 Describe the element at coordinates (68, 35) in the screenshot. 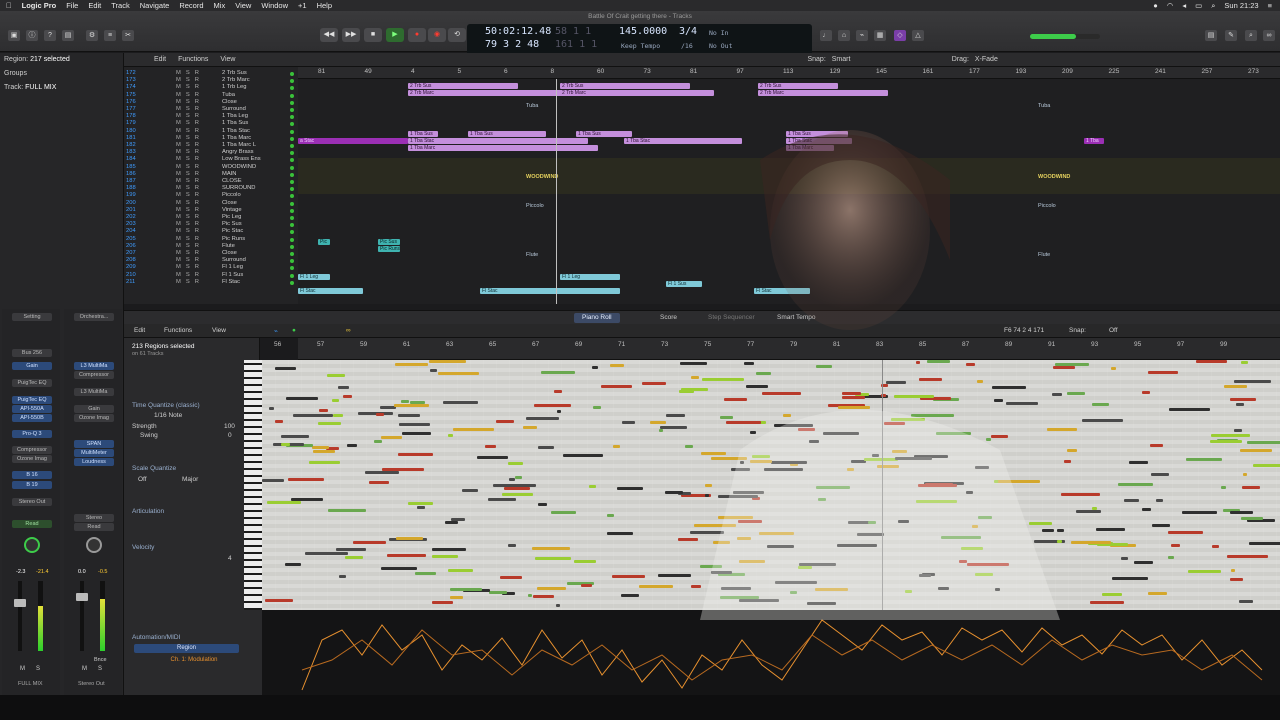

I see `toolbar-icon: ▤` at that location.